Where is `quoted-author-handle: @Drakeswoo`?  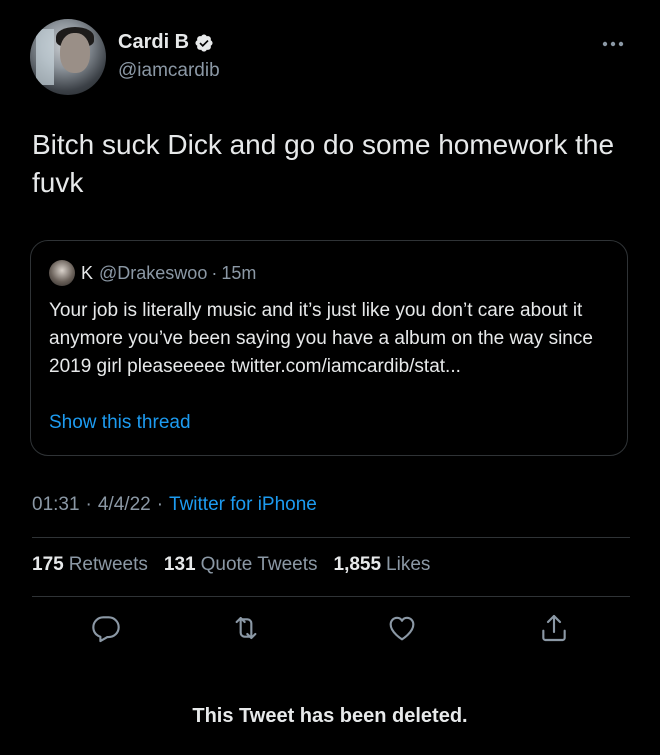 quoted-author-handle: @Drakeswoo is located at coordinates (153, 272).